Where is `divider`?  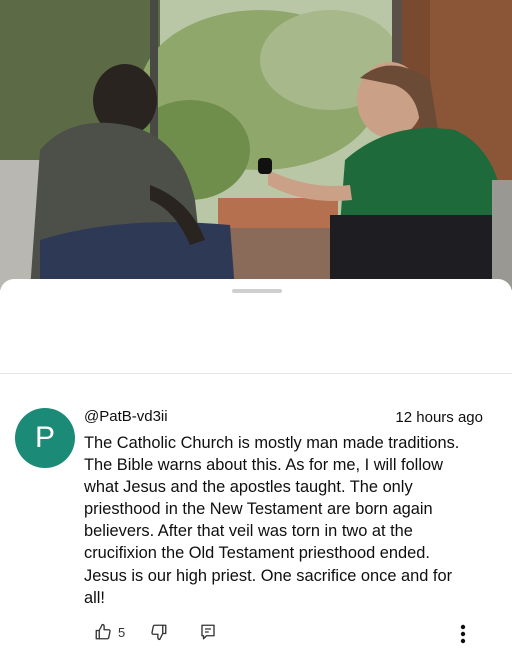 divider is located at coordinates (256, 373).